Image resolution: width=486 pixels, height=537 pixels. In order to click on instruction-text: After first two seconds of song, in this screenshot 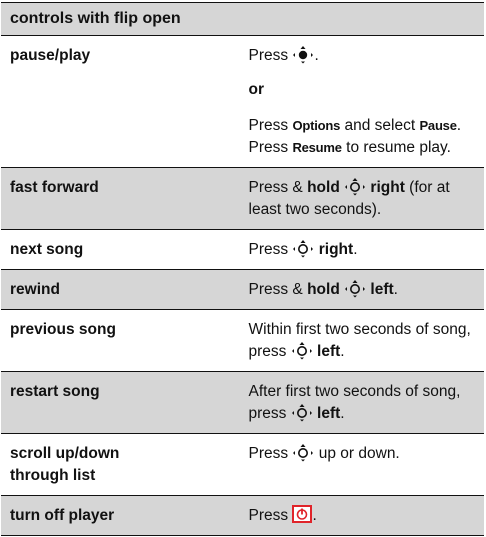, I will do `click(354, 391)`.